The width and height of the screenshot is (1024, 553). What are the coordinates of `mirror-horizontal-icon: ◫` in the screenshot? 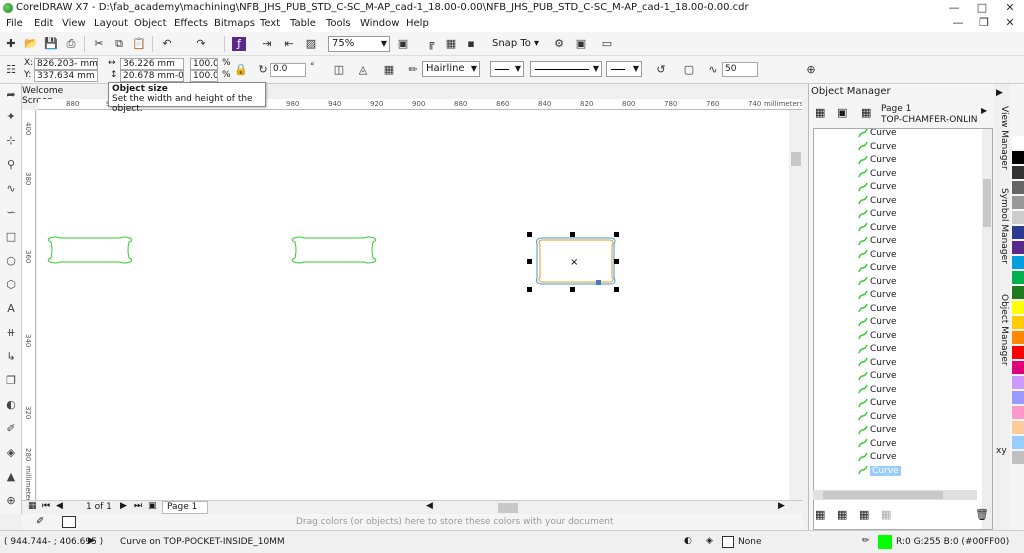 It's located at (339, 70).